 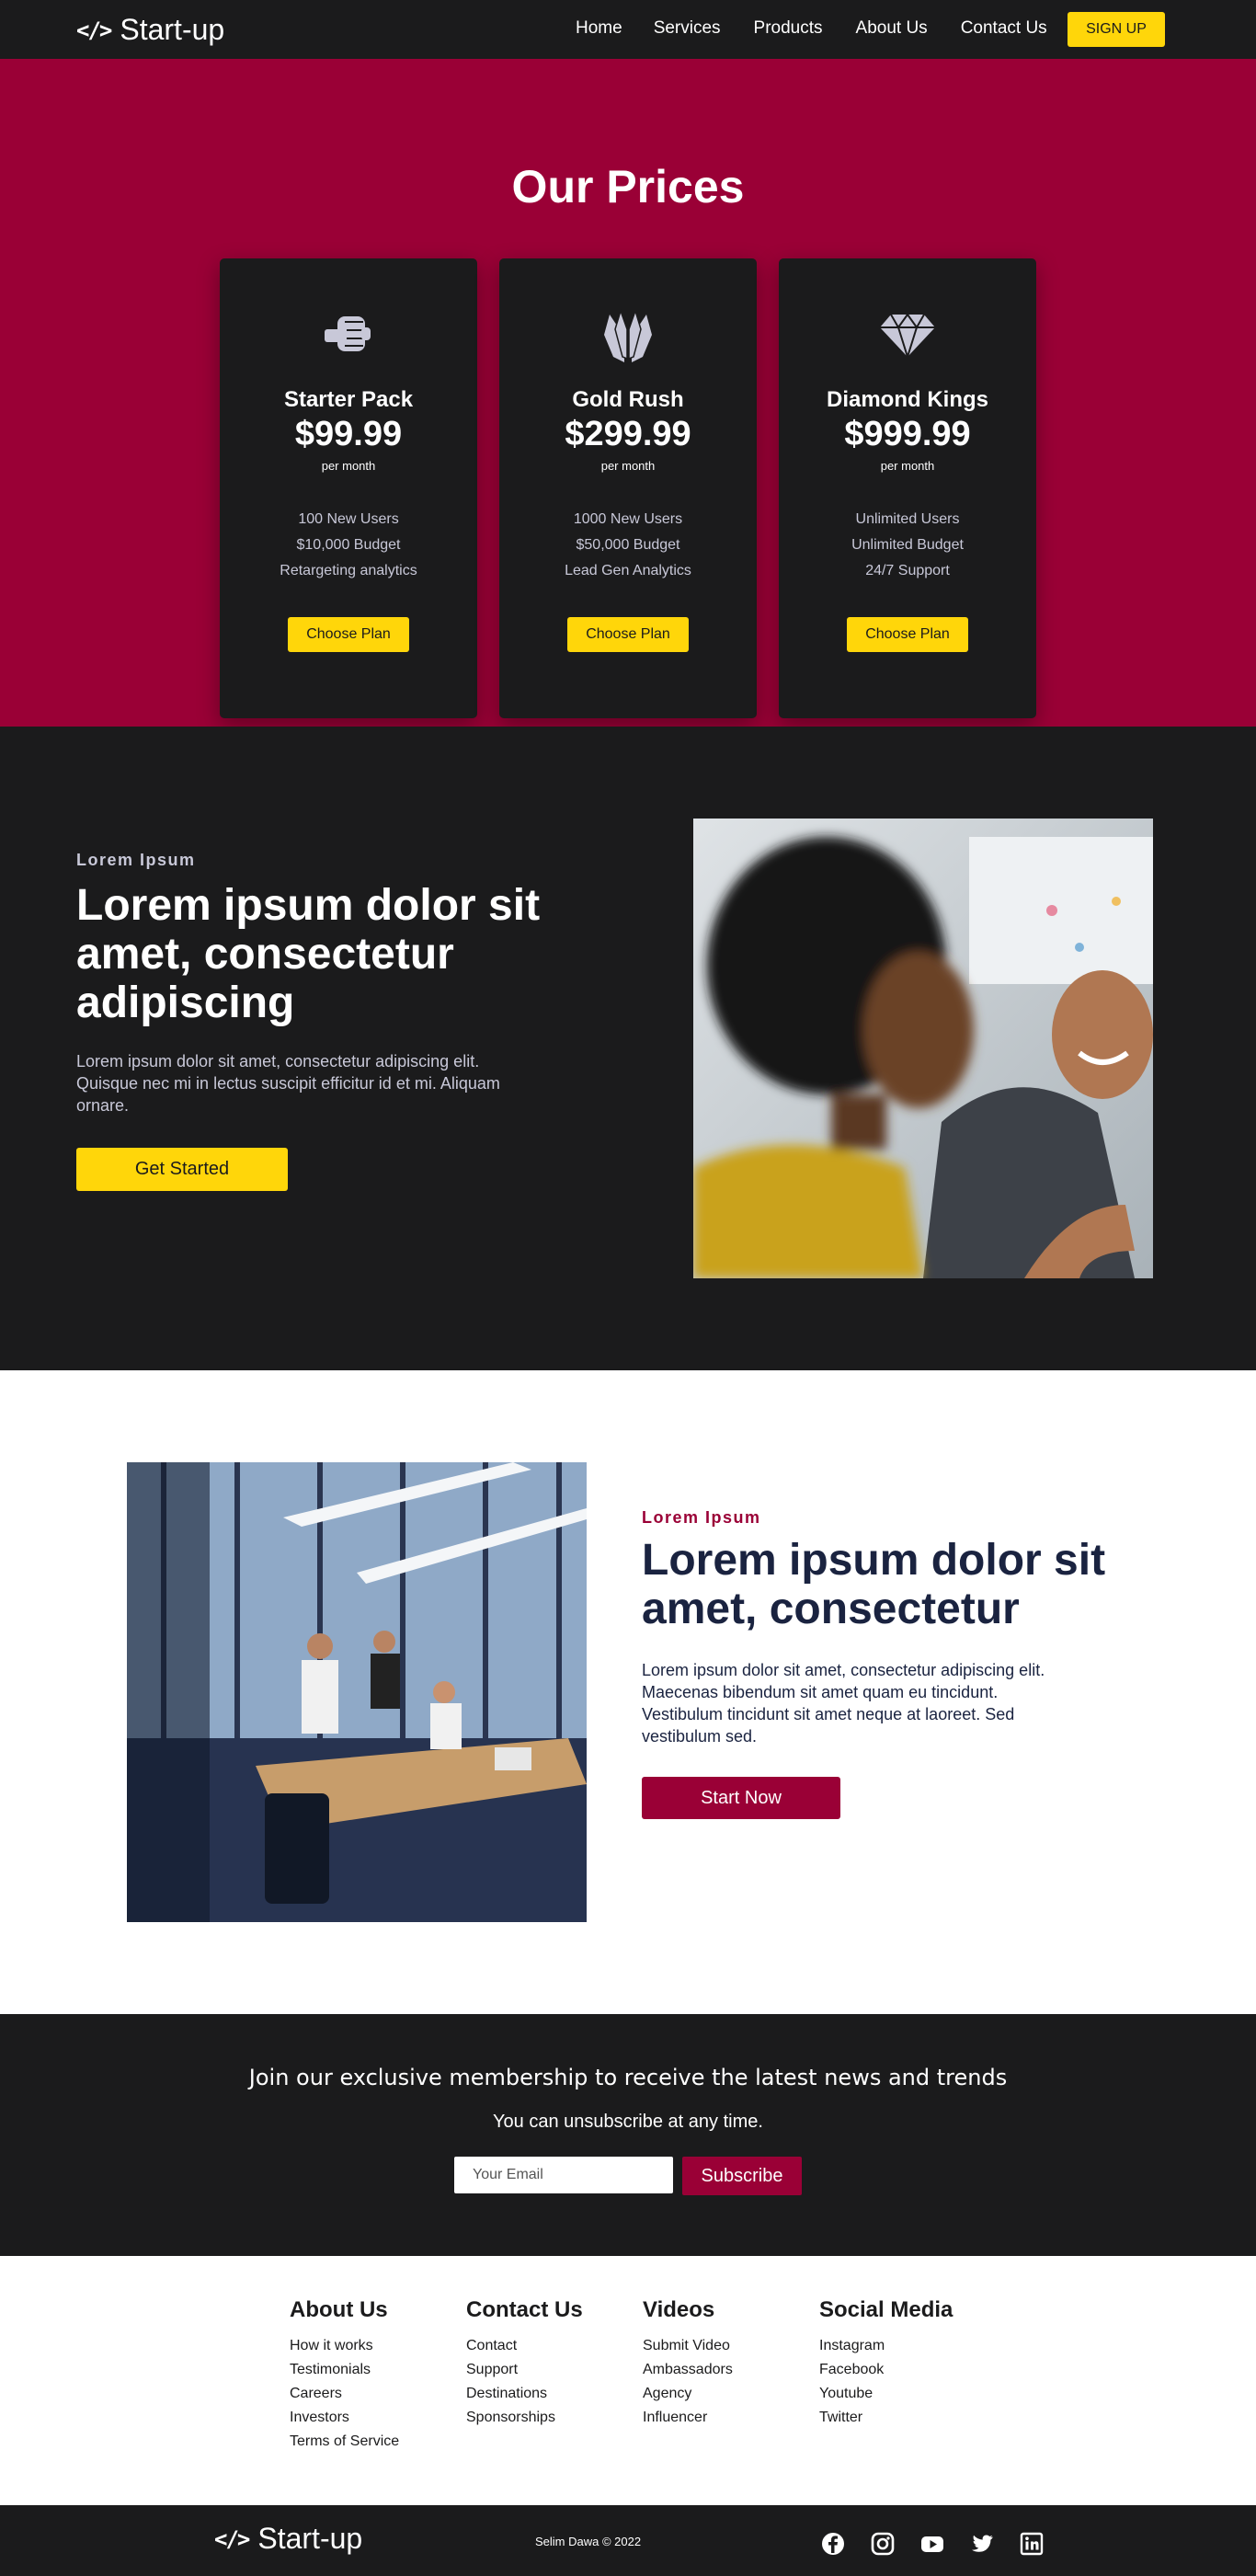 I want to click on plan-name: Starter Pack, so click(x=348, y=400).